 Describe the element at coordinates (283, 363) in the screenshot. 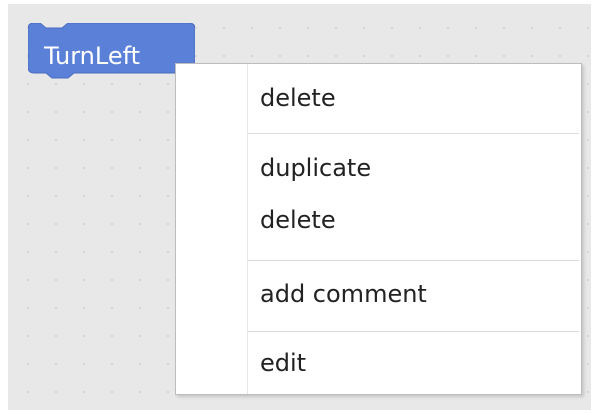

I see `menu-item-label: edit` at that location.